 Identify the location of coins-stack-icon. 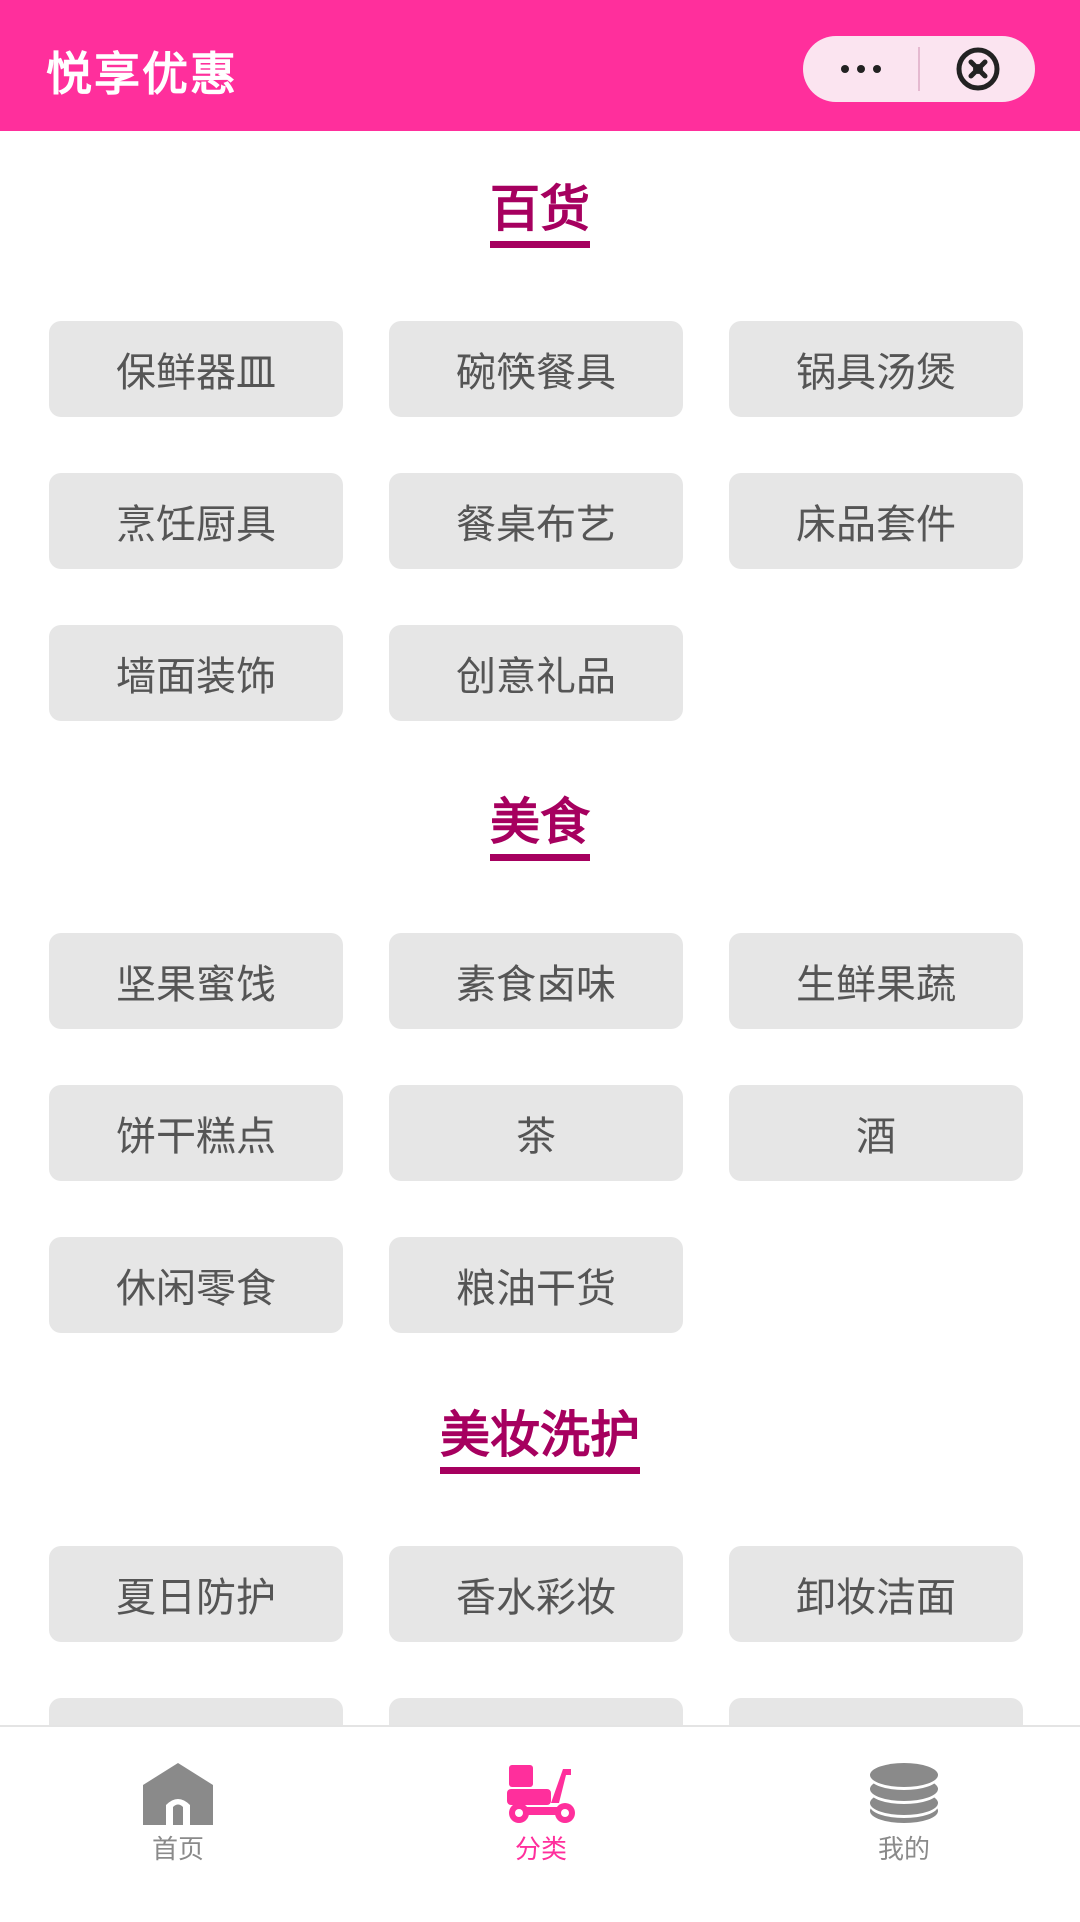
(904, 1793).